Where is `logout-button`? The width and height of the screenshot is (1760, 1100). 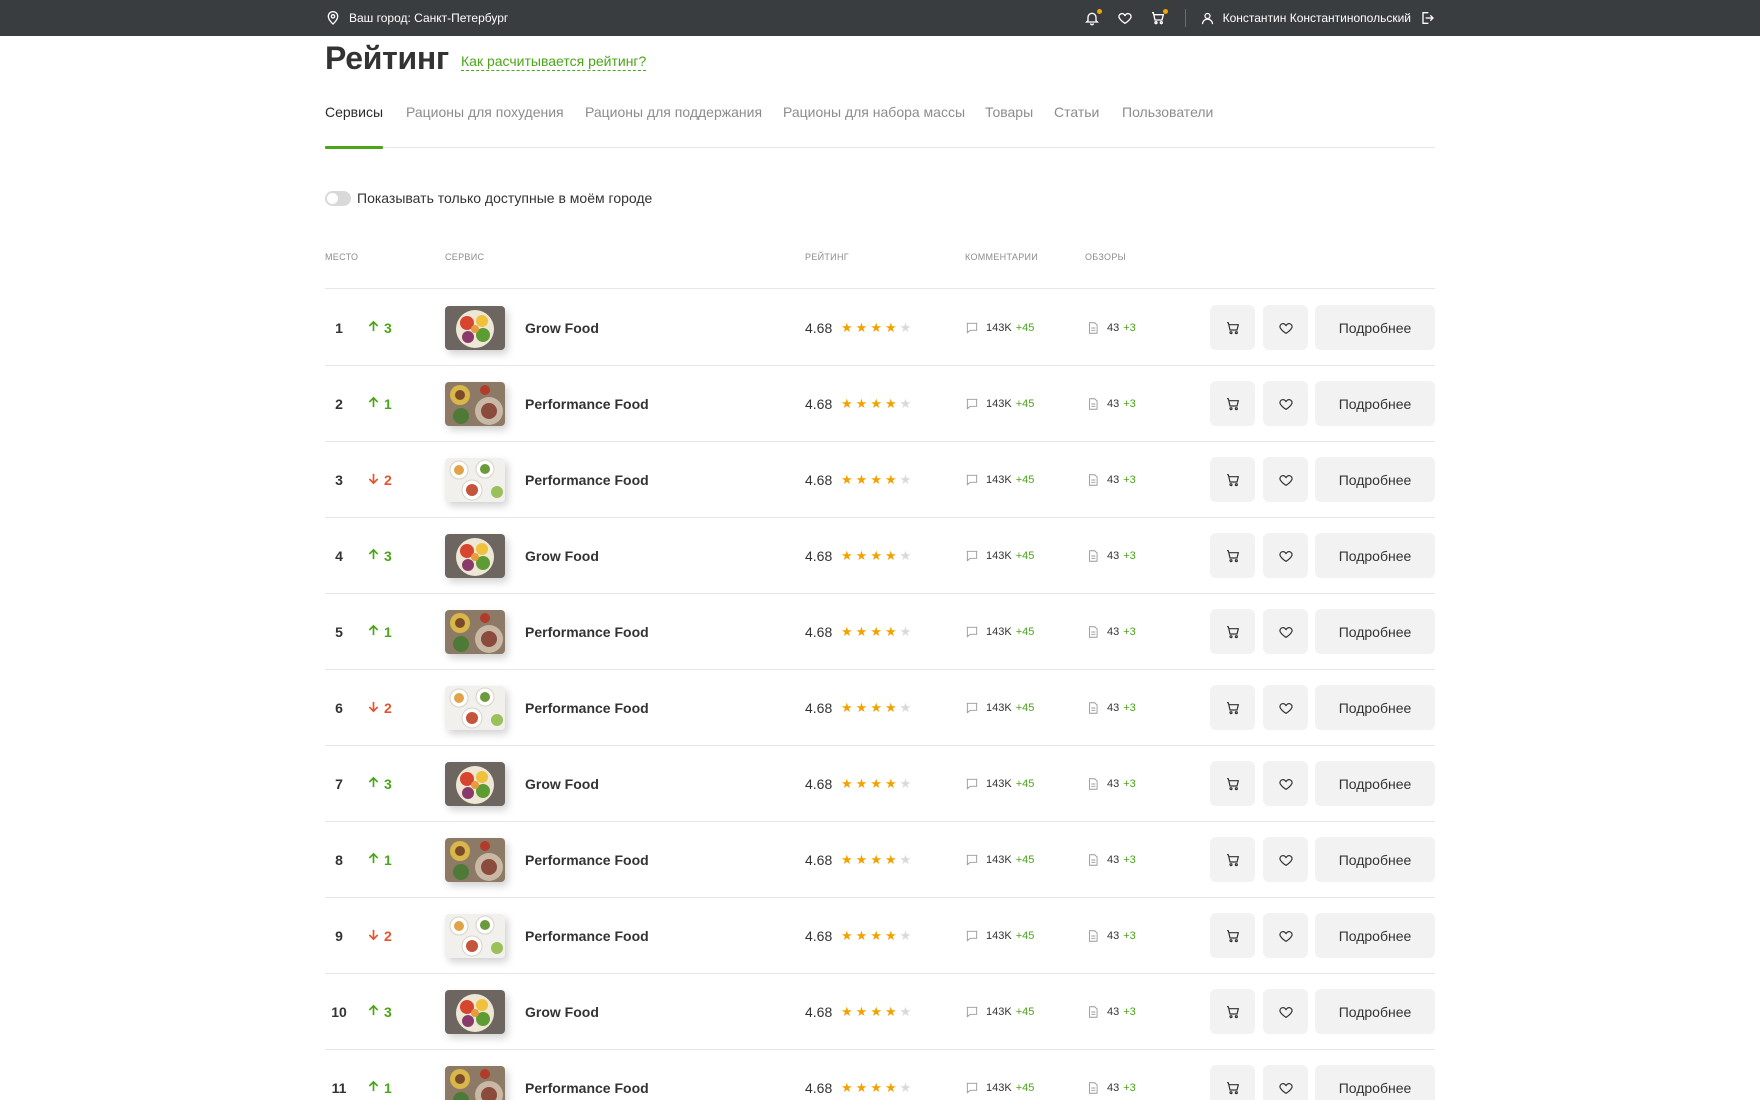 logout-button is located at coordinates (1427, 18).